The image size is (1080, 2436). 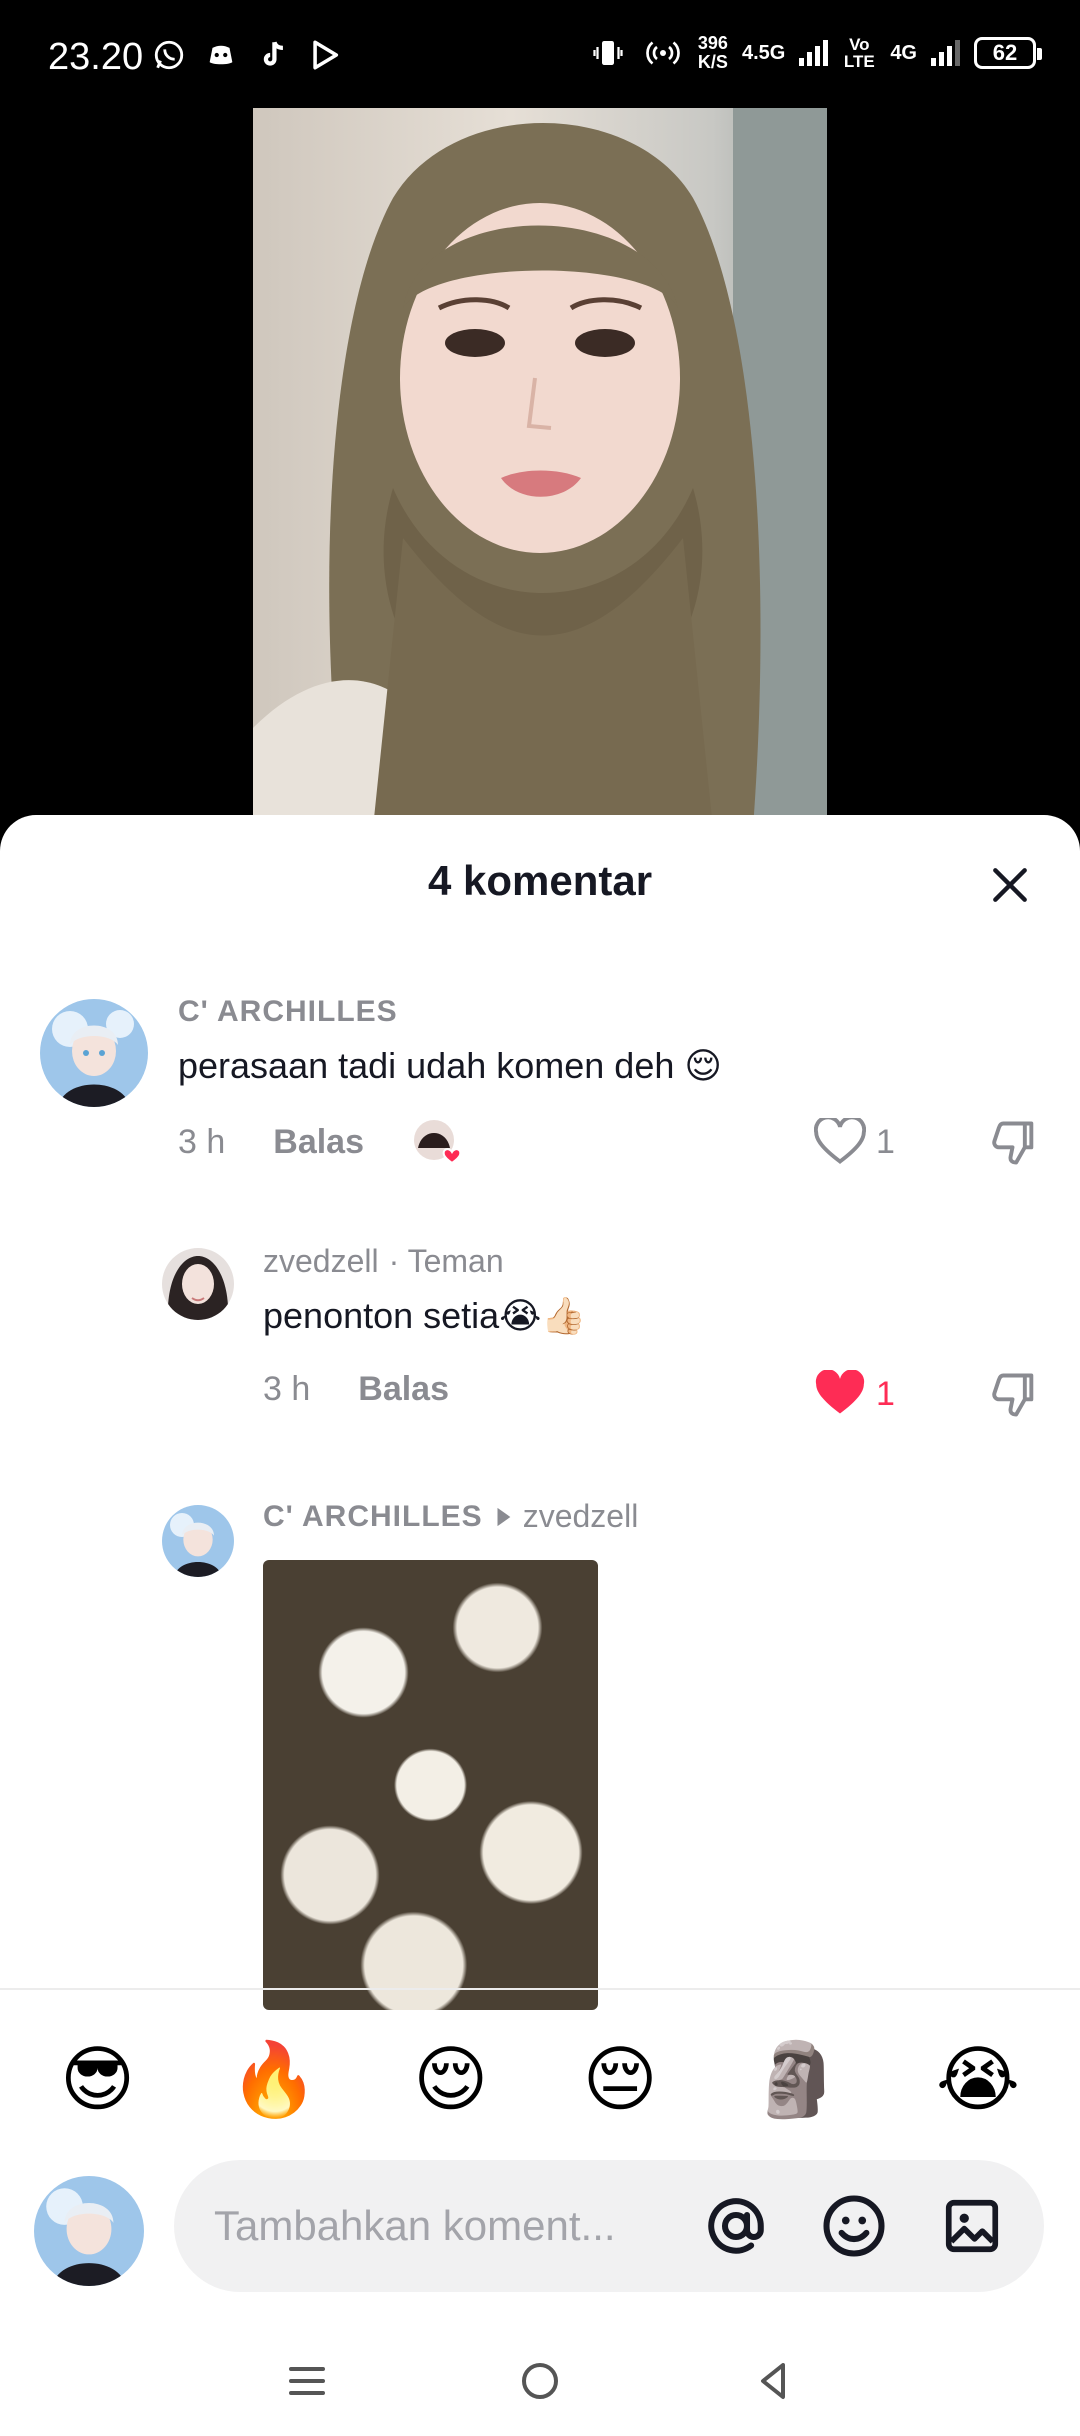 I want to click on play-store-icon, so click(x=326, y=55).